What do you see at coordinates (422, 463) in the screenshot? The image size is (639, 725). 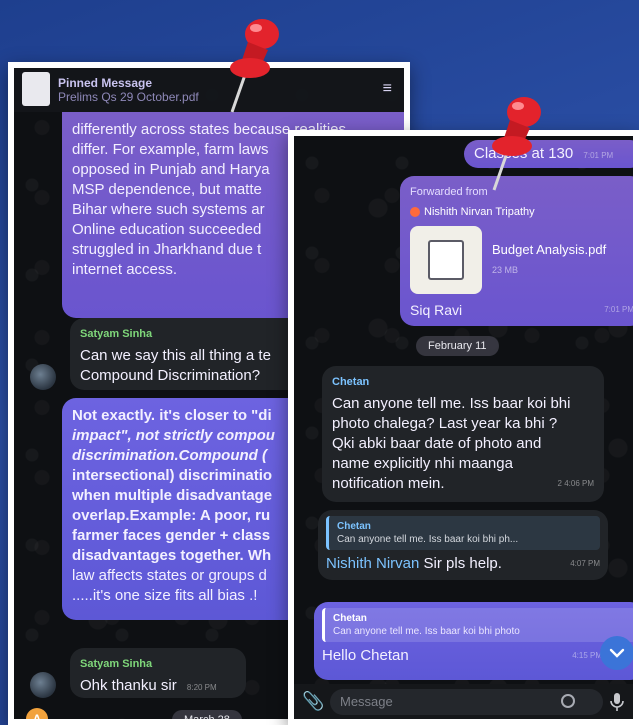 I see `message-line: name explicitly nhi maanga` at bounding box center [422, 463].